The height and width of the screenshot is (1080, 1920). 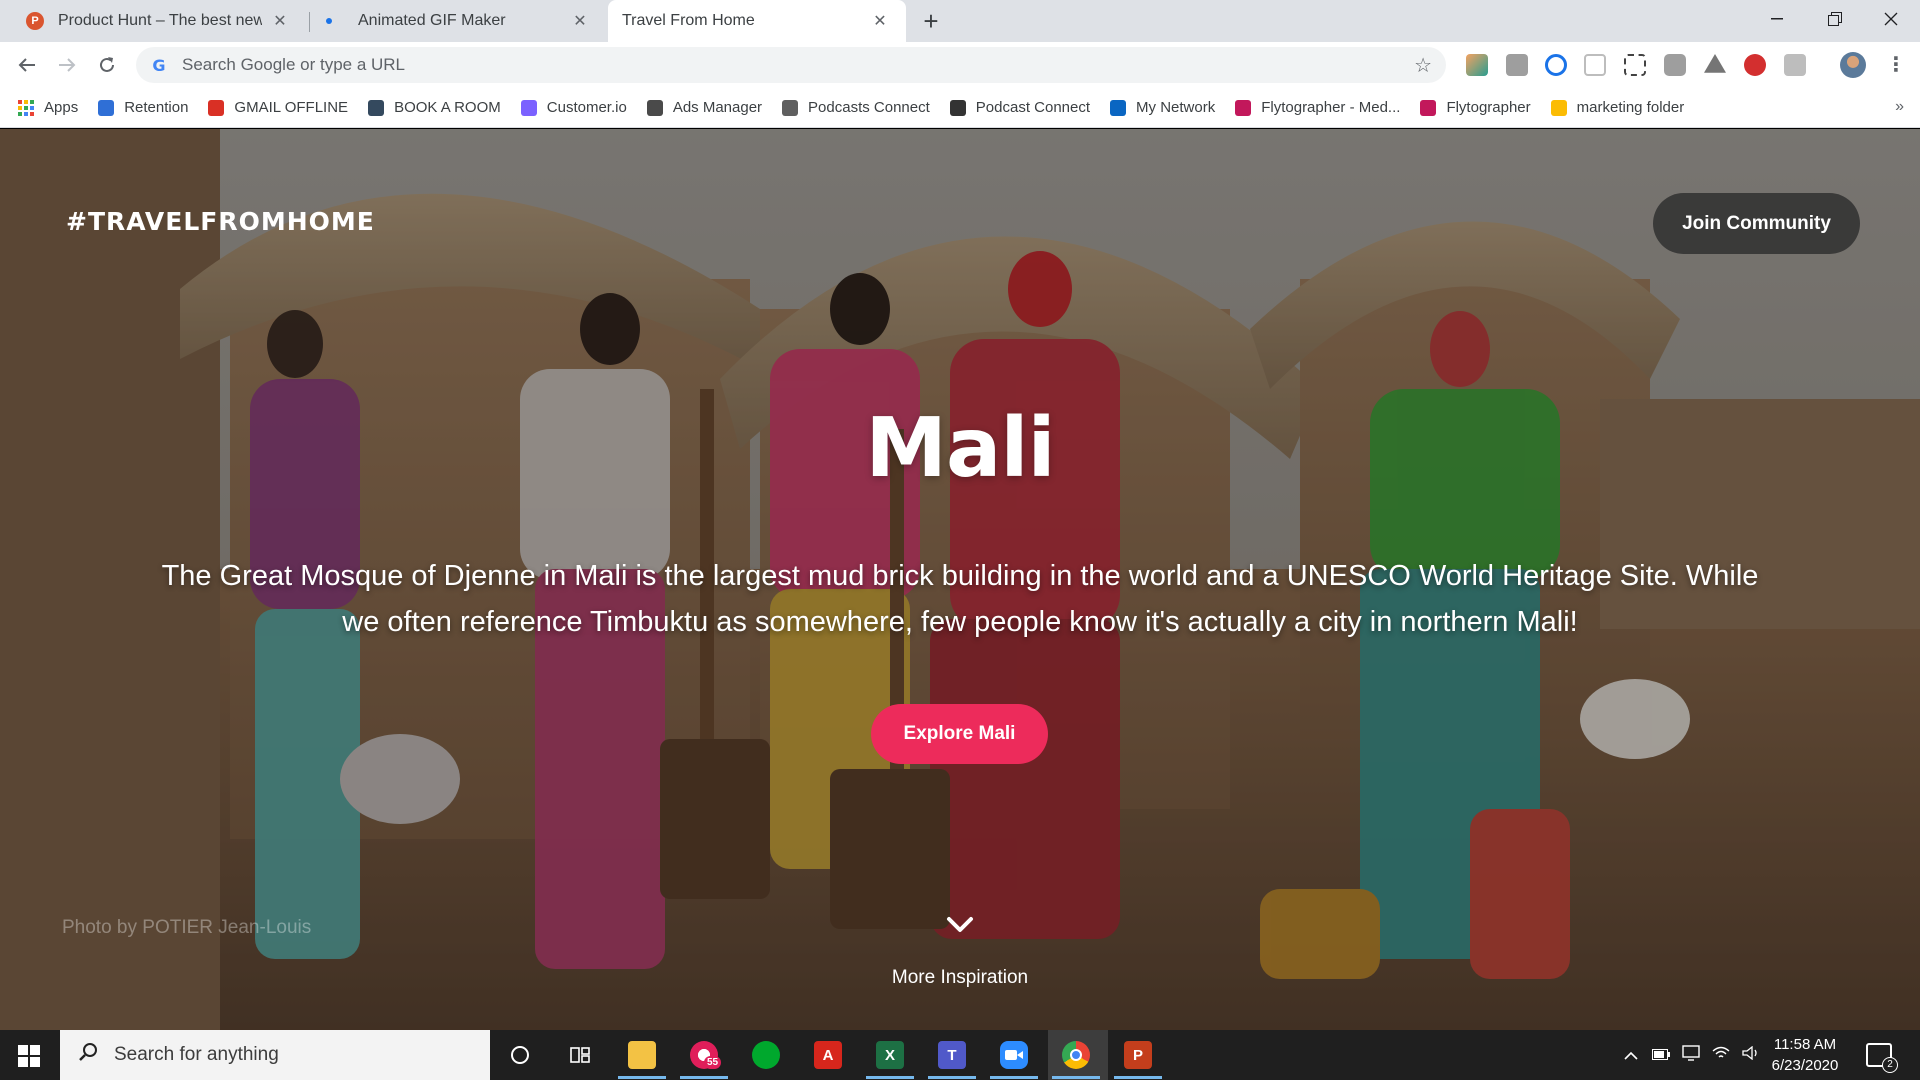 I want to click on file-explorer-icon, so click(x=642, y=1055).